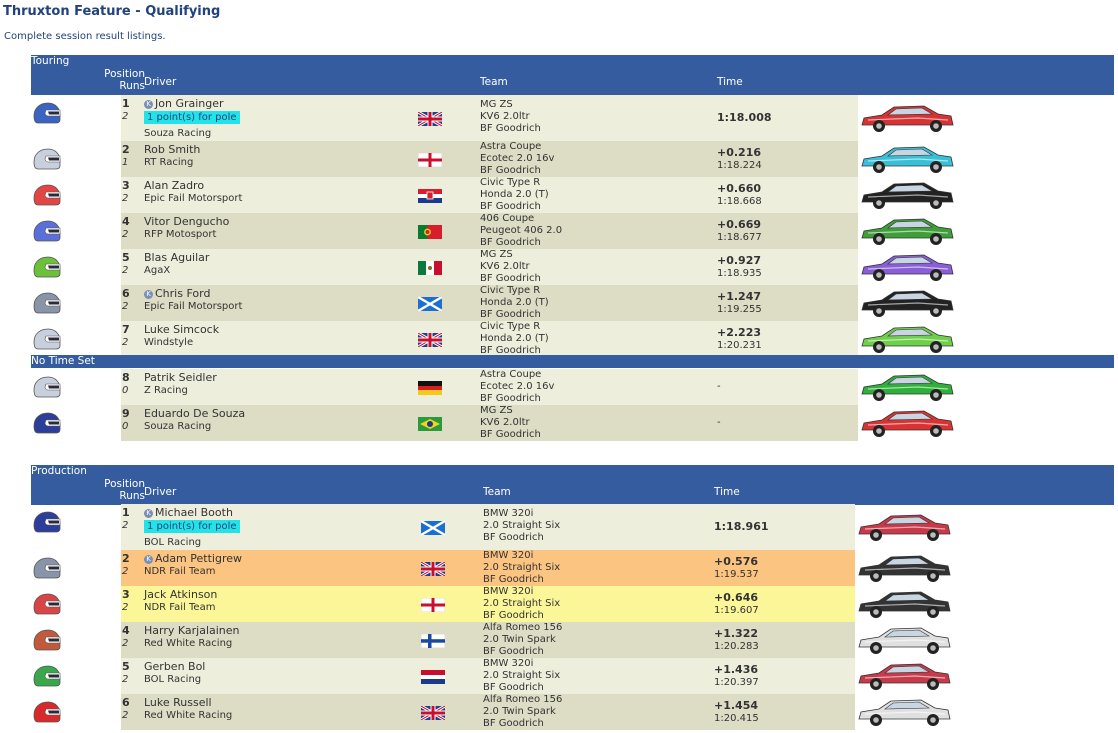  I want to click on position-number: 6, so click(126, 702).